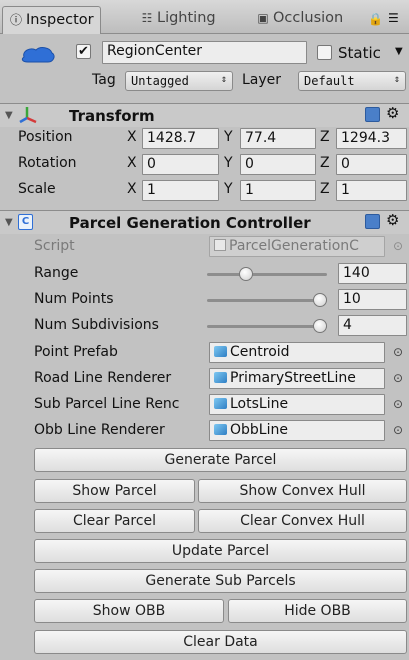  Describe the element at coordinates (114, 491) in the screenshot. I see `show-parcel-button: Show Parcel` at that location.